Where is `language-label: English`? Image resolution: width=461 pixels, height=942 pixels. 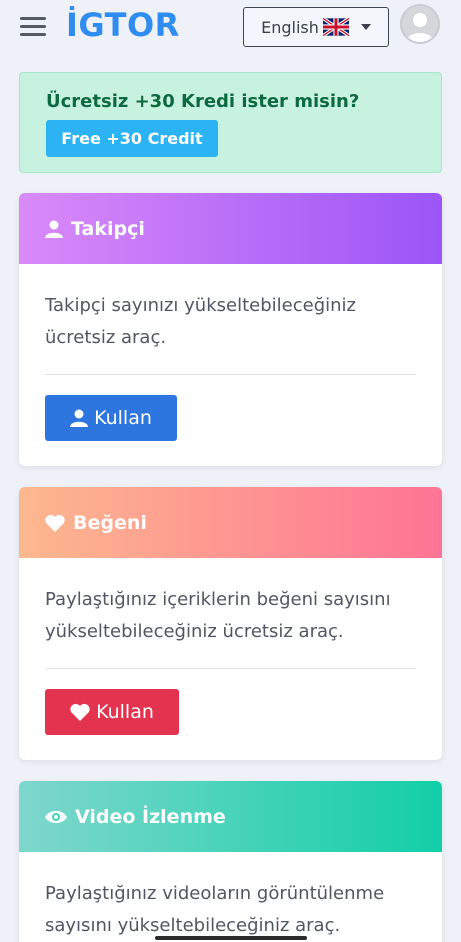 language-label: English is located at coordinates (290, 27).